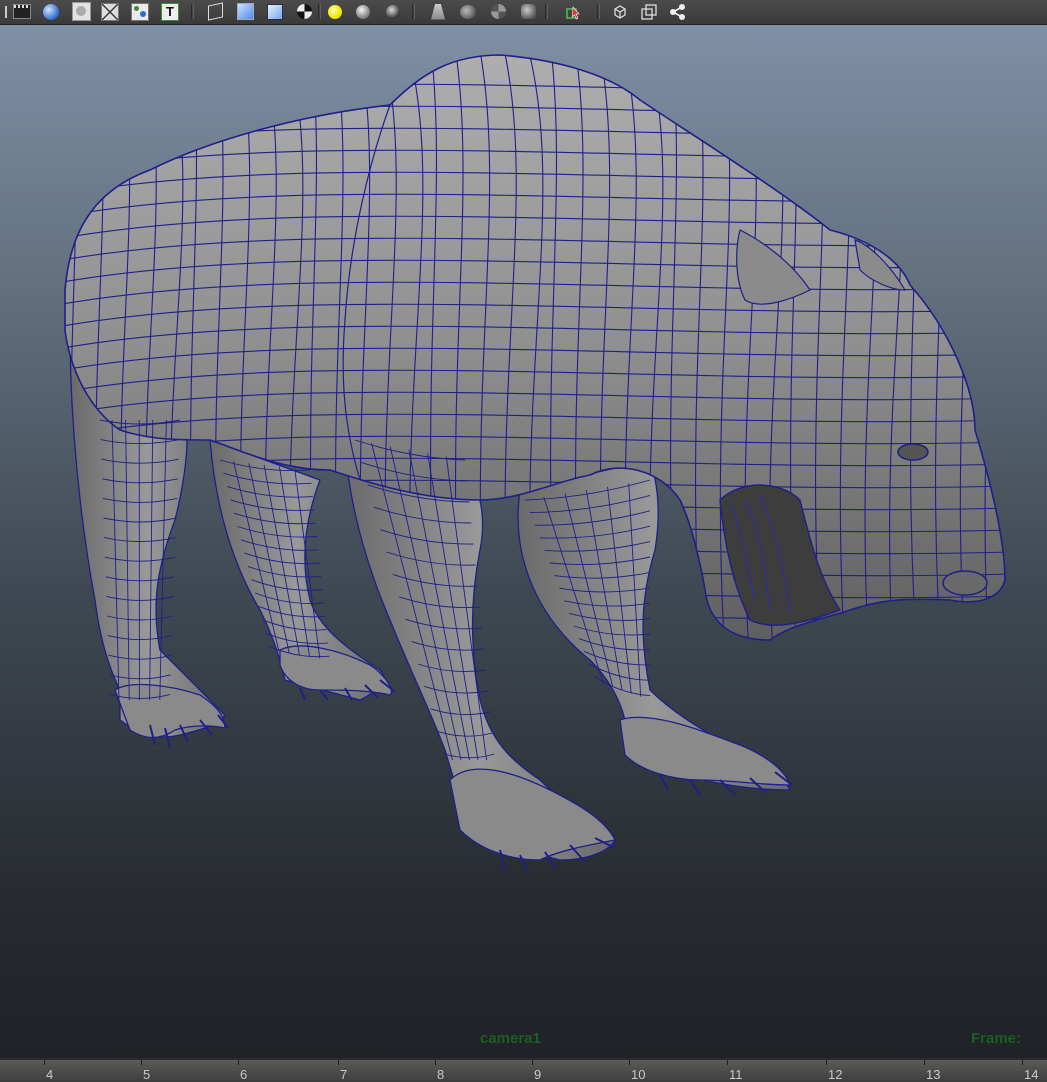  I want to click on anti-alias-button, so click(498, 11).